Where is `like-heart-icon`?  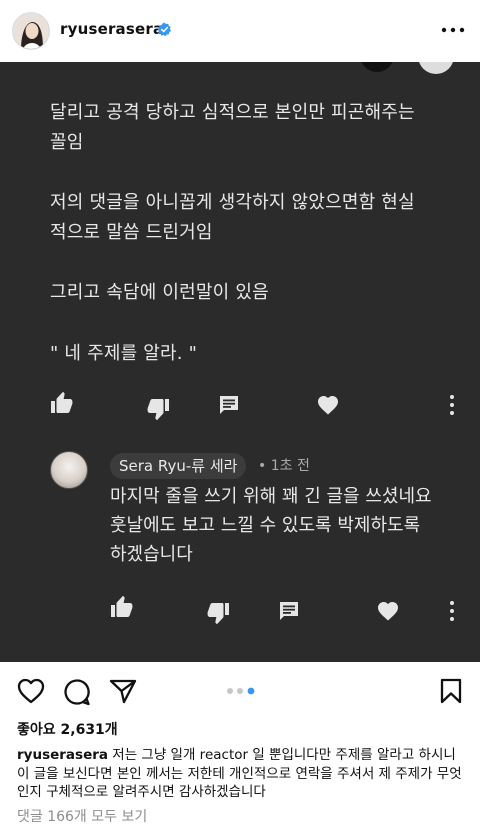
like-heart-icon is located at coordinates (31, 691).